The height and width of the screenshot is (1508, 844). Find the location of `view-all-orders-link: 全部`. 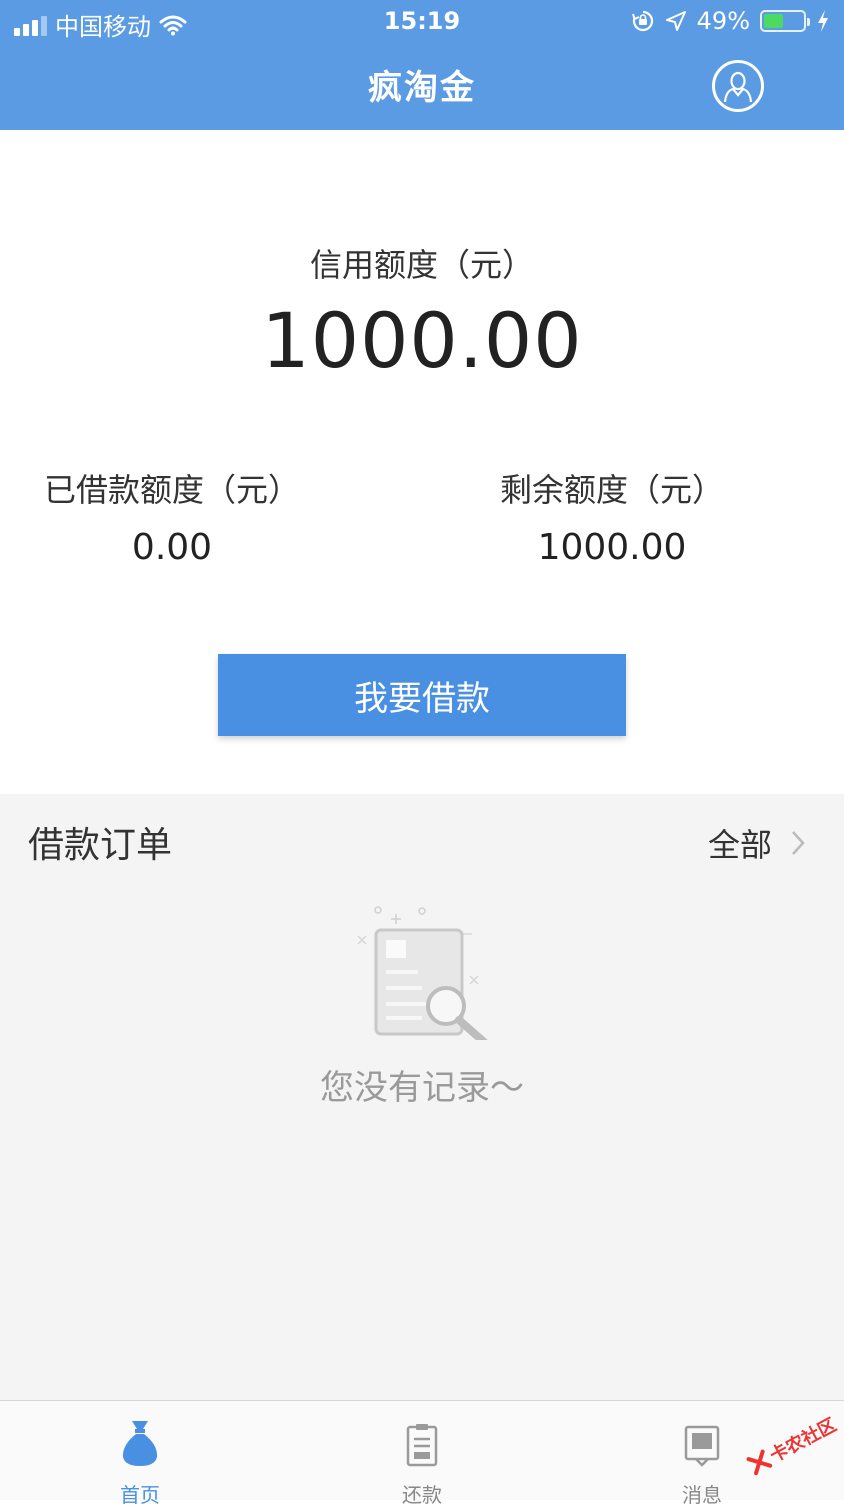

view-all-orders-link: 全部 is located at coordinates (757, 843).